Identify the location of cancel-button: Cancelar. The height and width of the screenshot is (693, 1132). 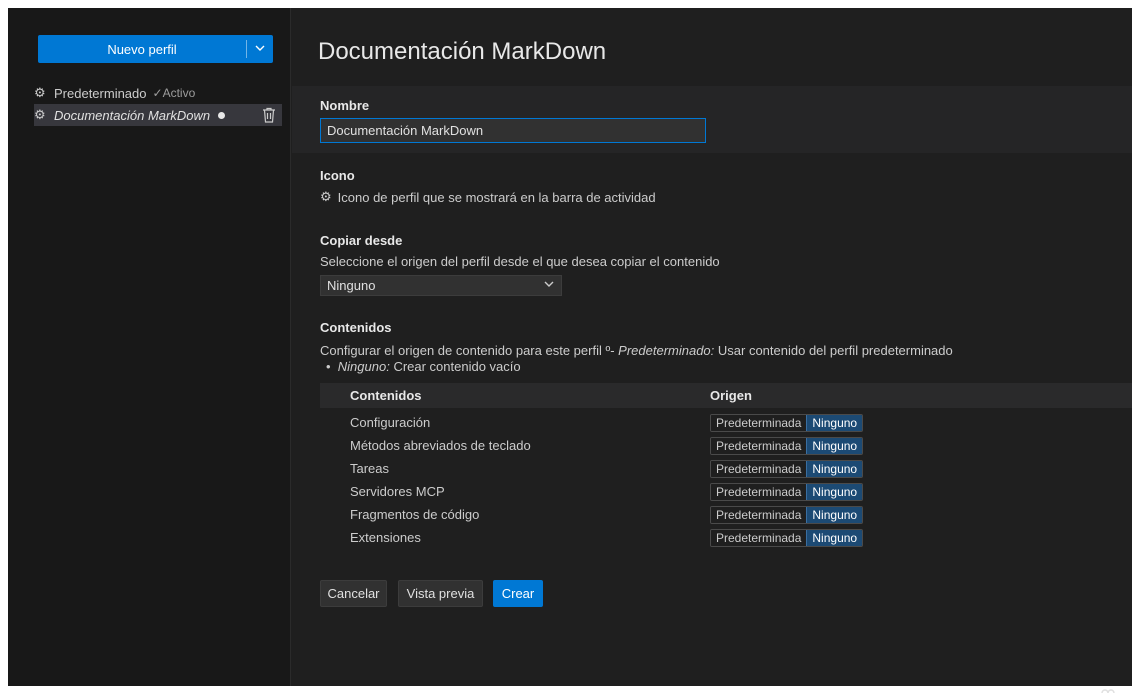
(353, 593).